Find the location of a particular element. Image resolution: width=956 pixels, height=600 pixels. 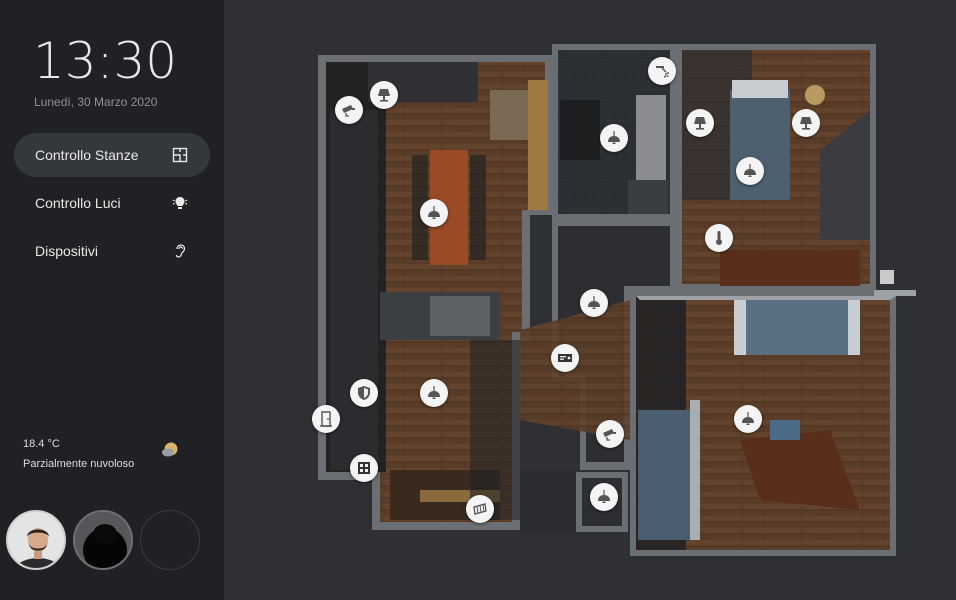

alarm-living-button is located at coordinates (364, 393).